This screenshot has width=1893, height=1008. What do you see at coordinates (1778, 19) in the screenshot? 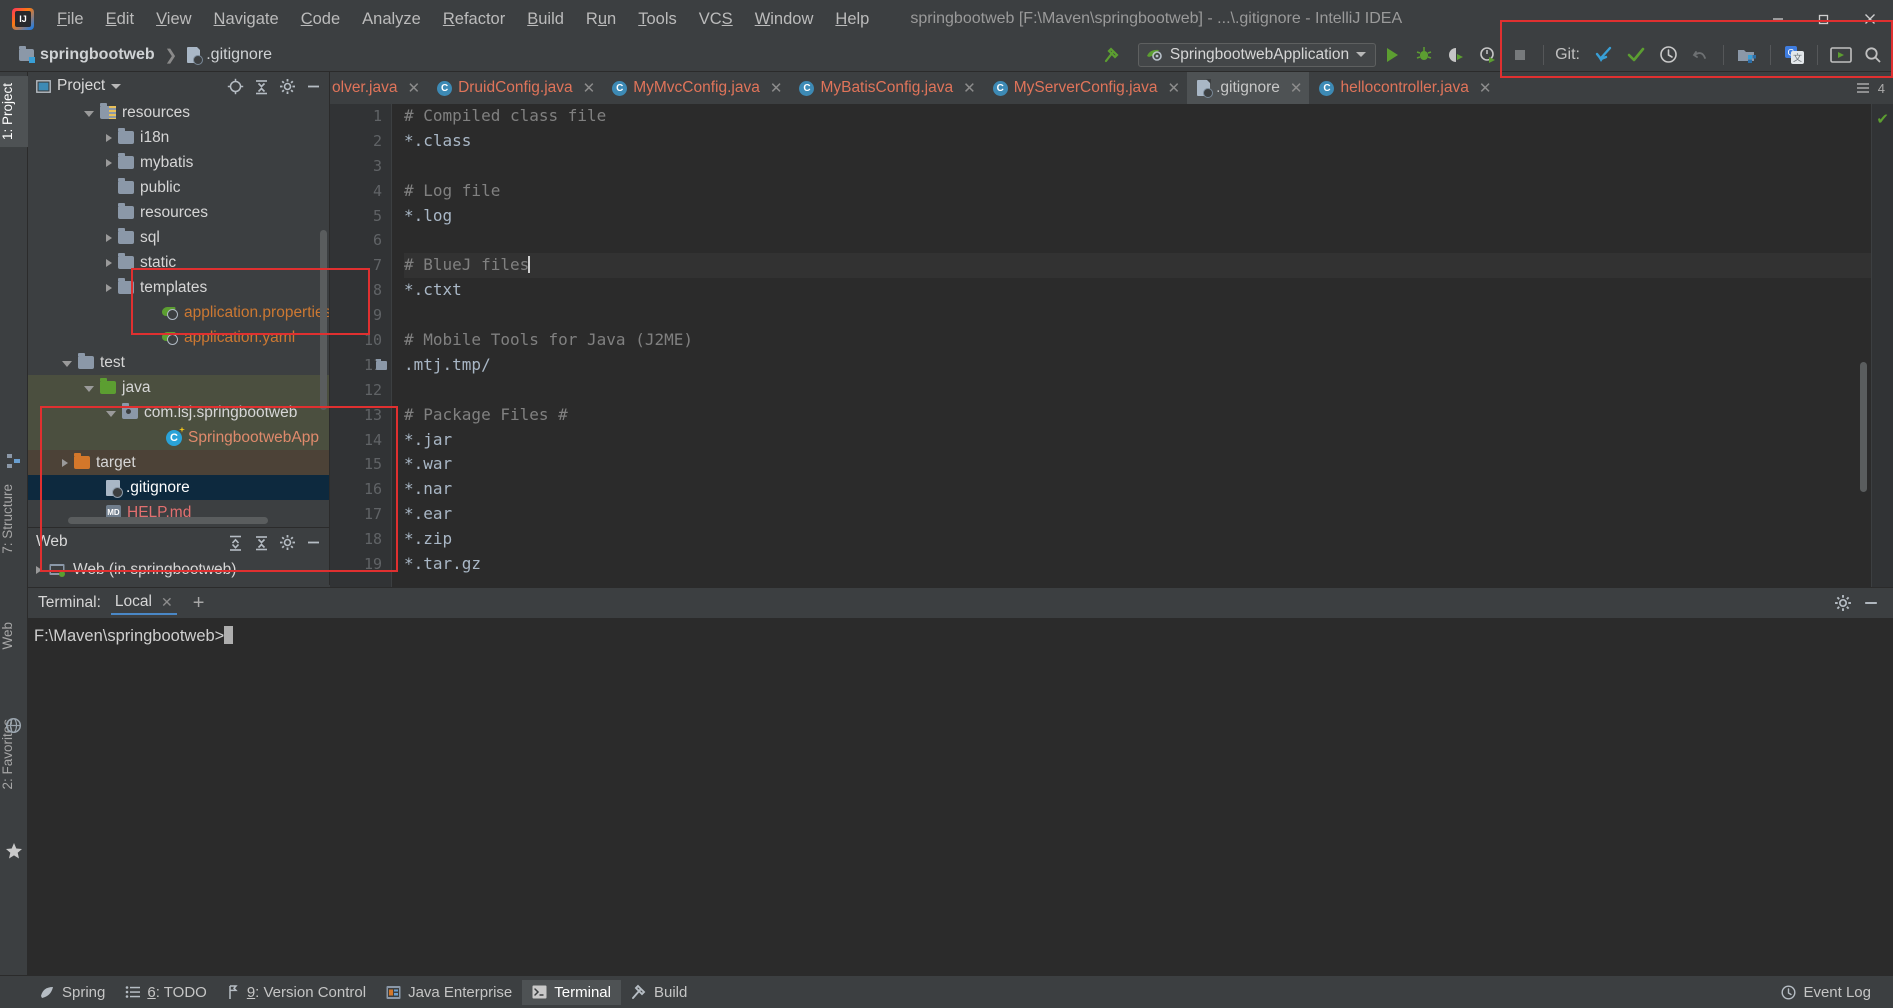
I see `minimize-button` at bounding box center [1778, 19].